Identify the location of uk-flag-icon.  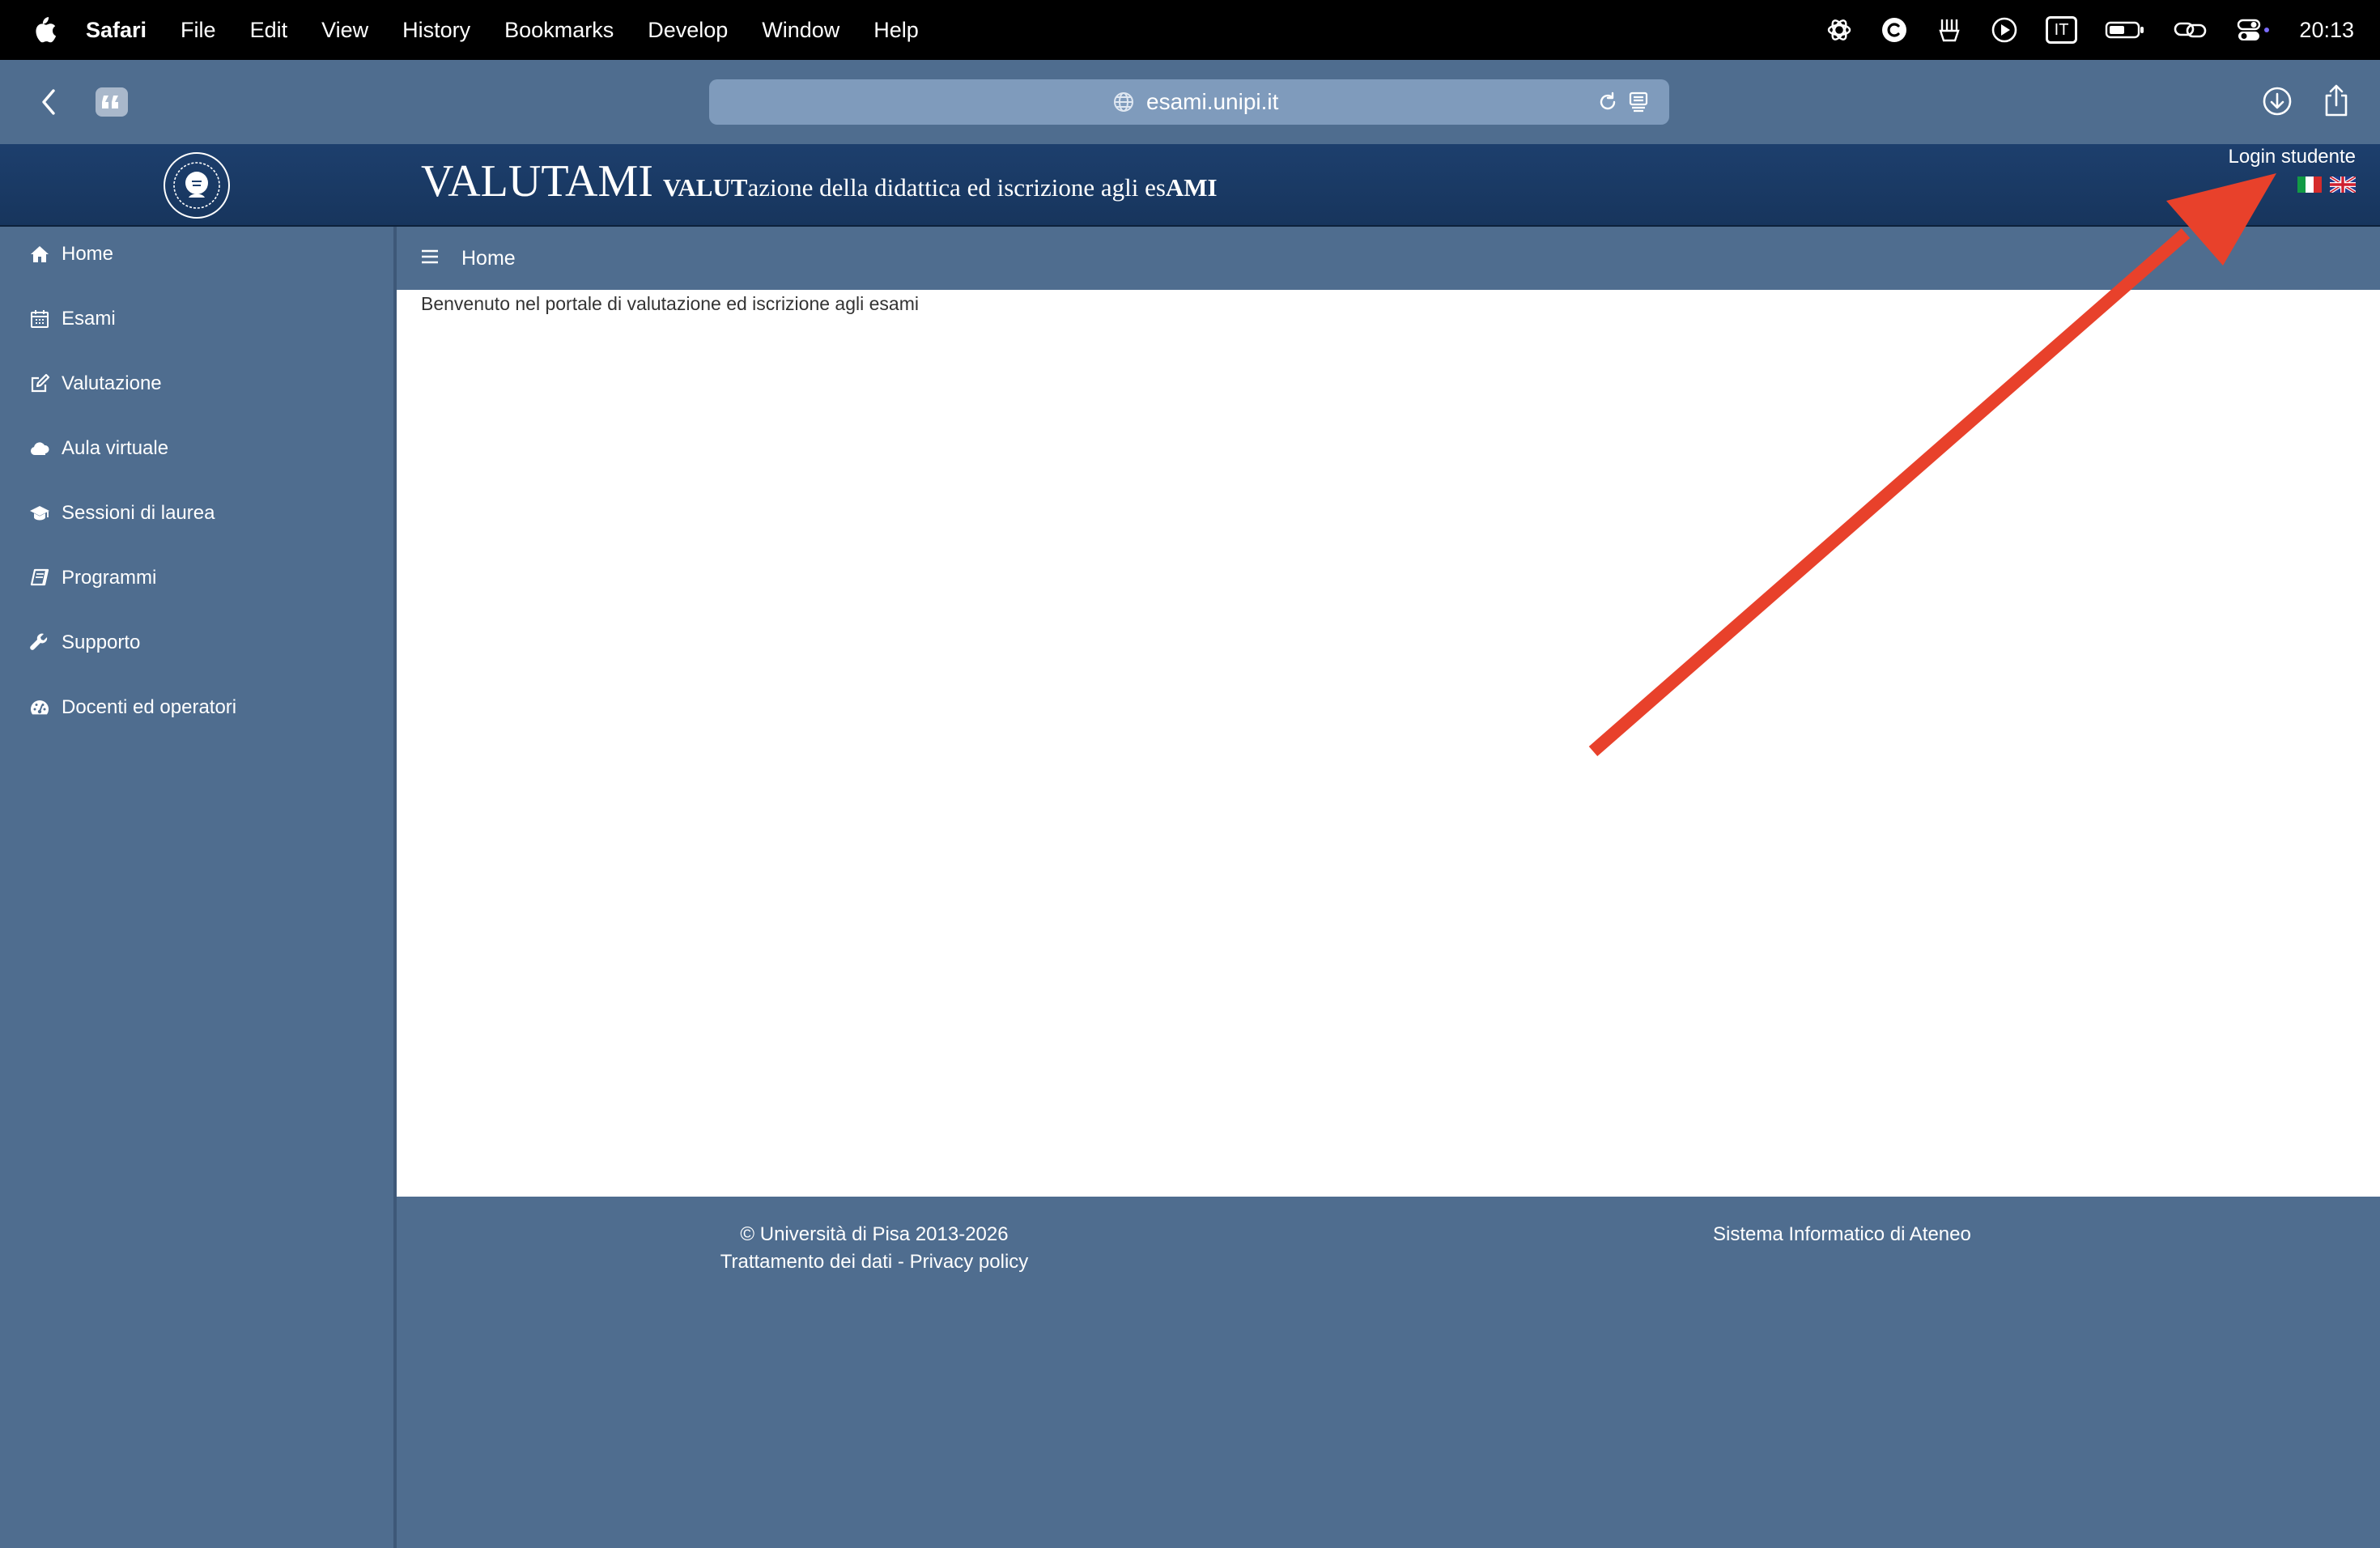
(2343, 184).